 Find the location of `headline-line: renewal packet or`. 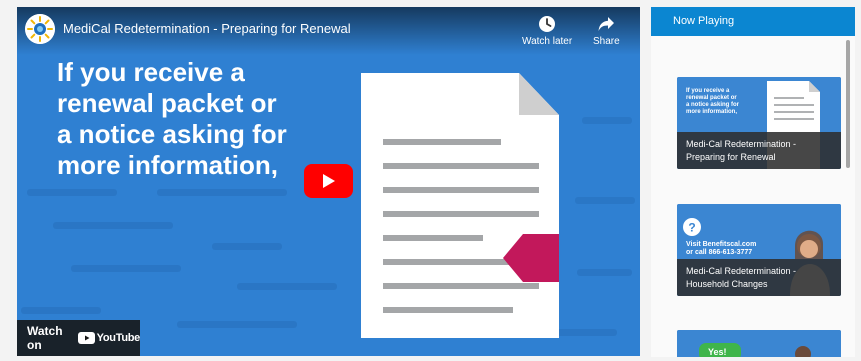

headline-line: renewal packet or is located at coordinates (167, 103).